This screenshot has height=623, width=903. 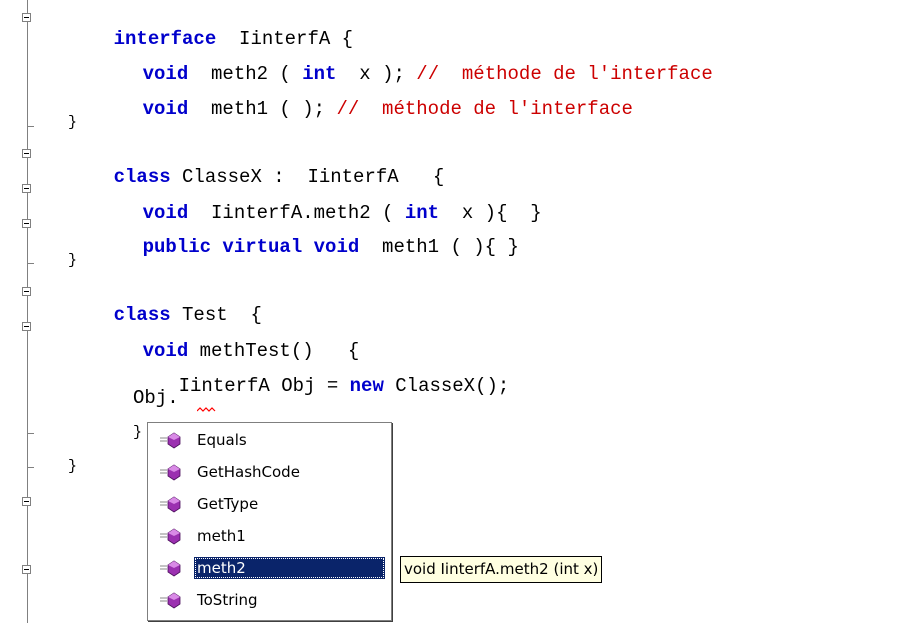 What do you see at coordinates (73, 260) in the screenshot?
I see `code-line-8: }` at bounding box center [73, 260].